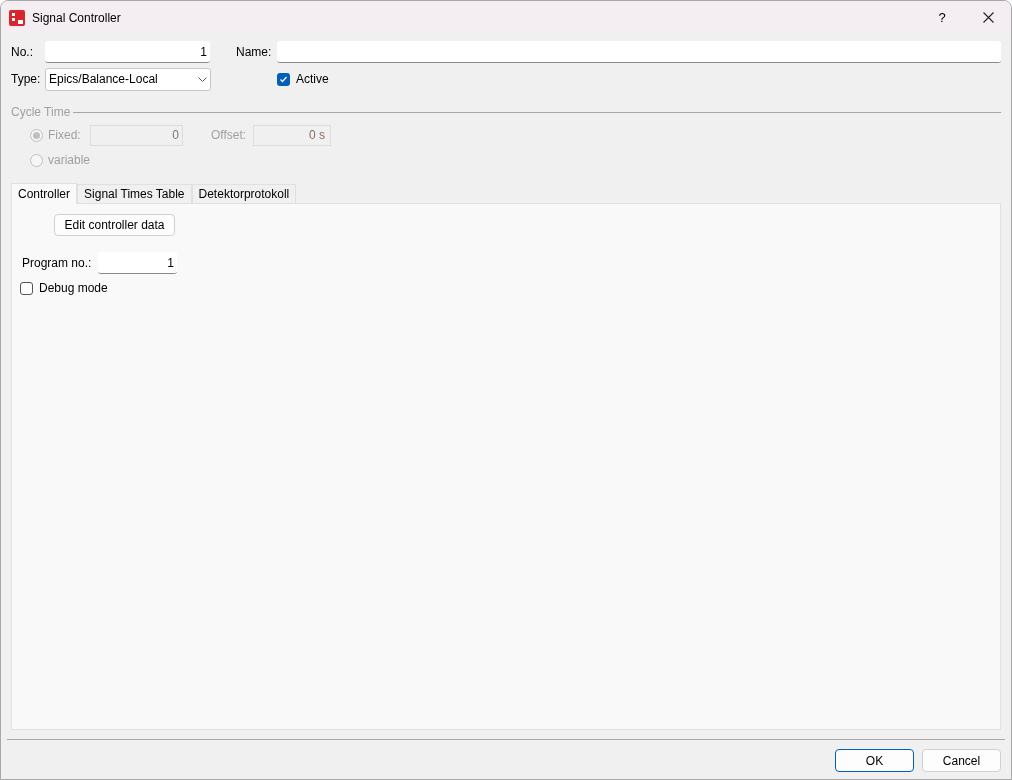 Image resolution: width=1012 pixels, height=780 pixels. Describe the element at coordinates (202, 79) in the screenshot. I see `chevron-down-icon` at that location.